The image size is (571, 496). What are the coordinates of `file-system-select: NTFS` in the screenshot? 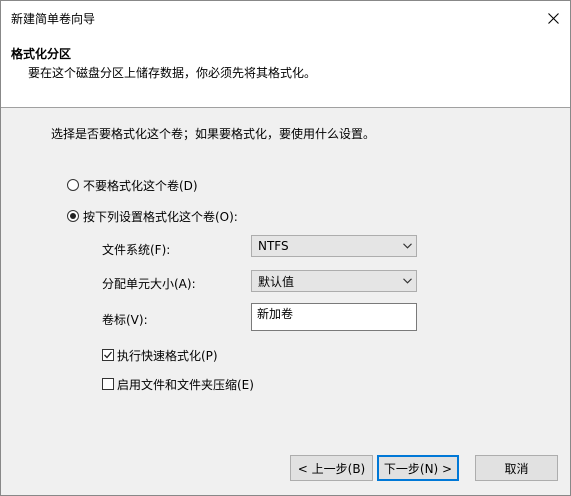 It's located at (334, 246).